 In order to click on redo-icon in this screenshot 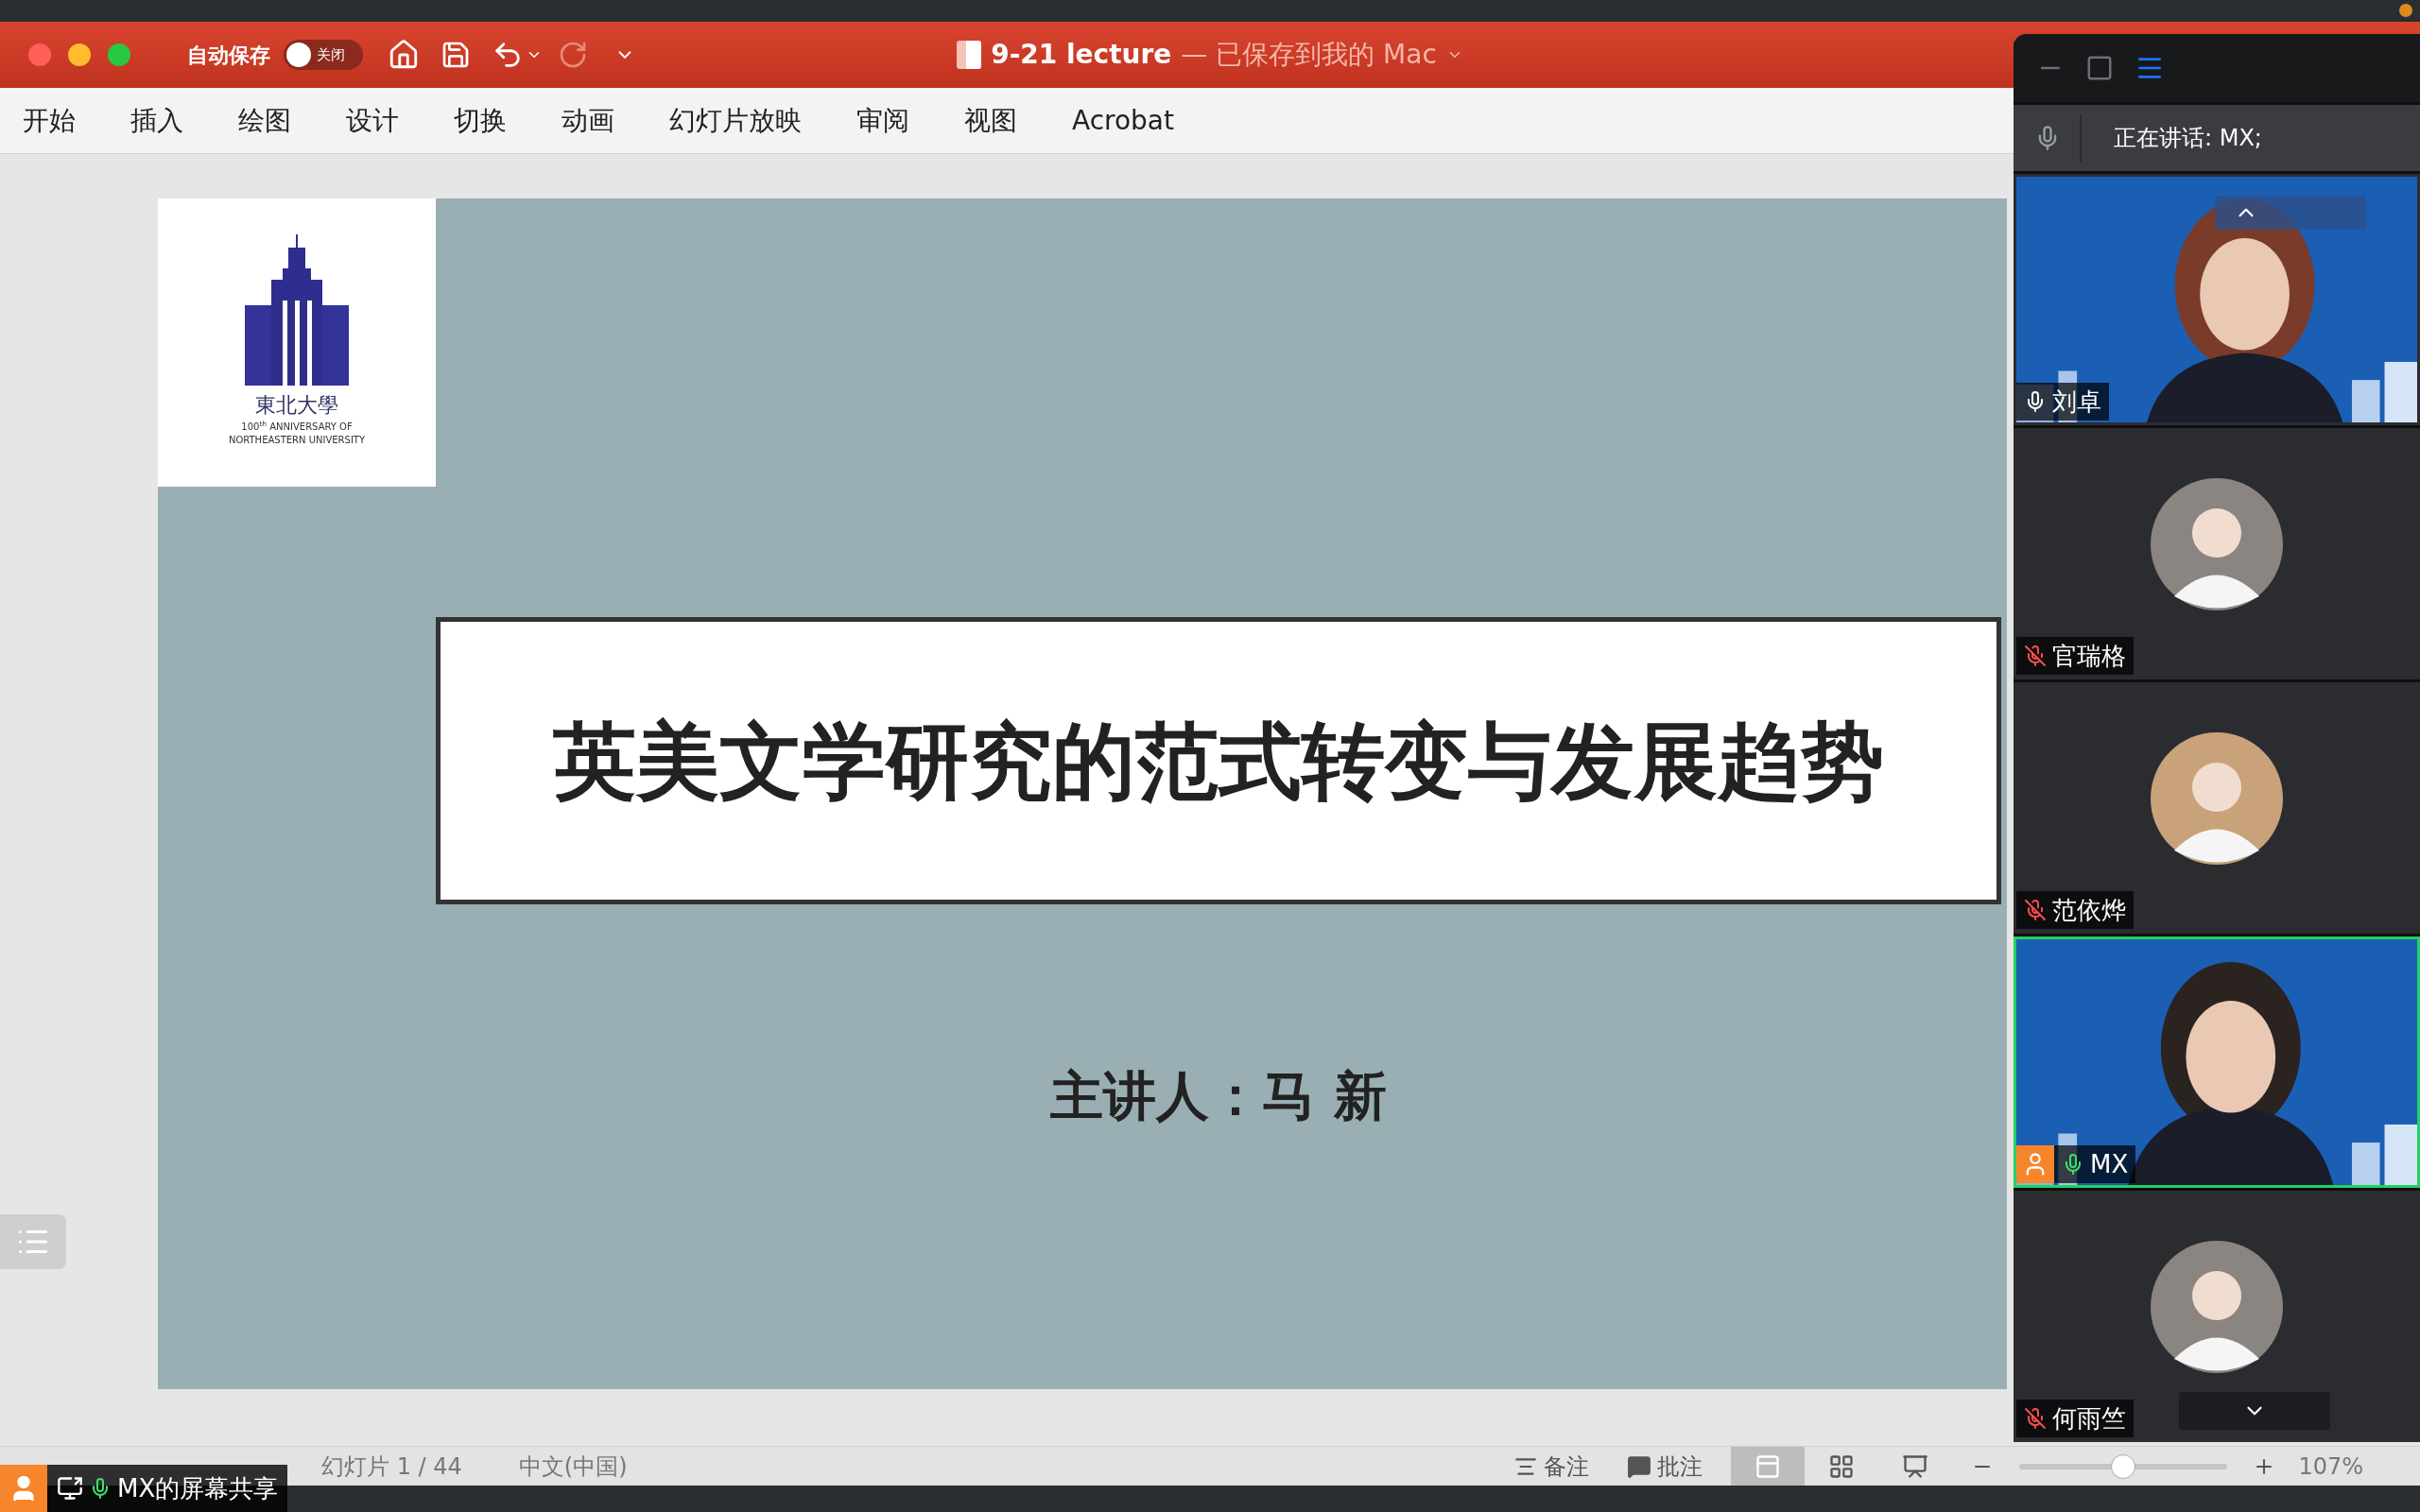, I will do `click(573, 55)`.